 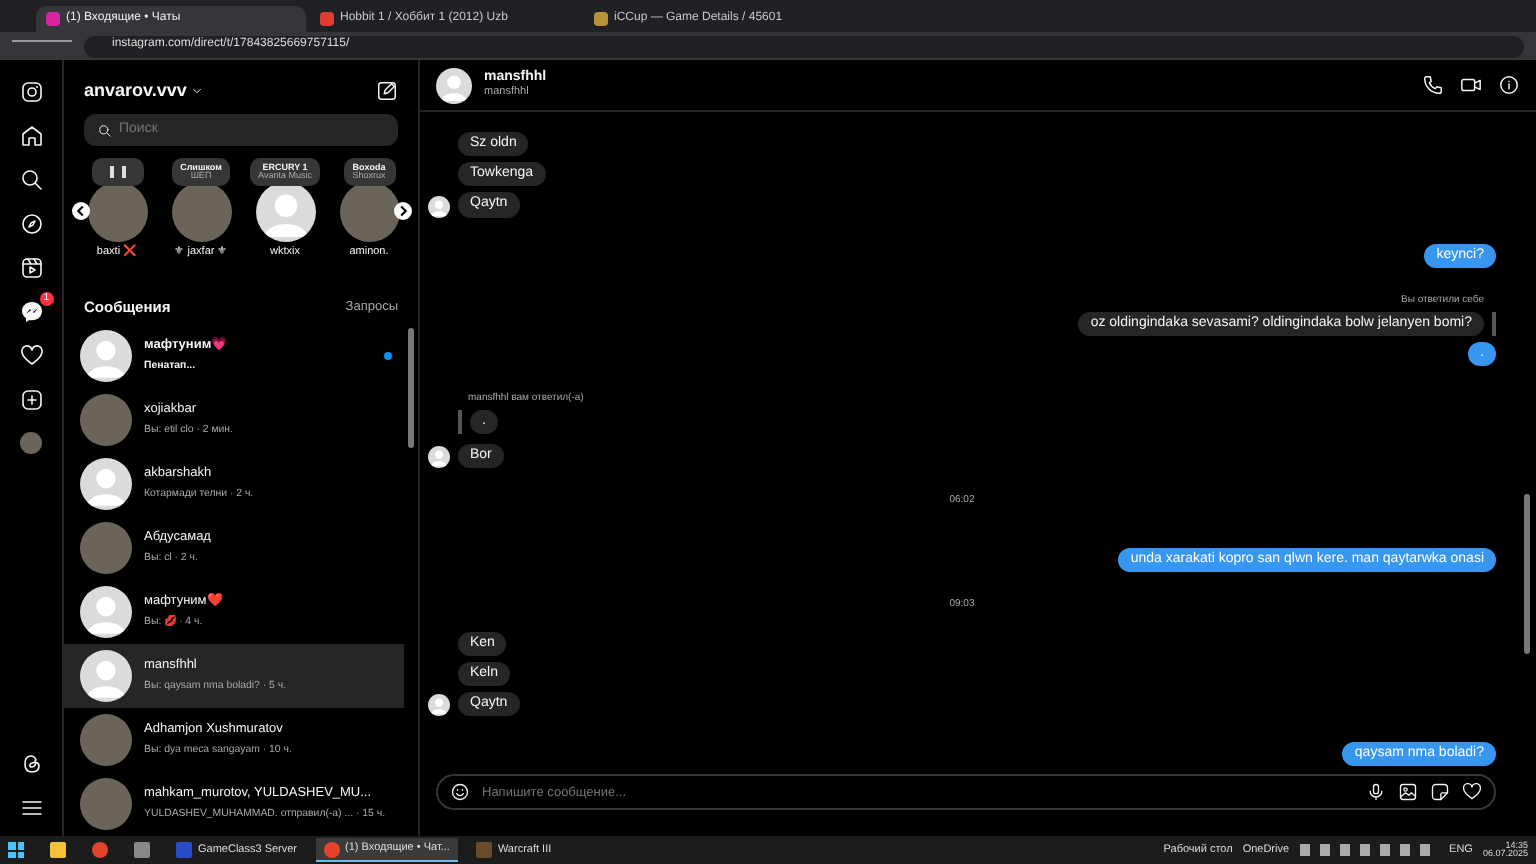 I want to click on compass-icon, so click(x=31, y=224).